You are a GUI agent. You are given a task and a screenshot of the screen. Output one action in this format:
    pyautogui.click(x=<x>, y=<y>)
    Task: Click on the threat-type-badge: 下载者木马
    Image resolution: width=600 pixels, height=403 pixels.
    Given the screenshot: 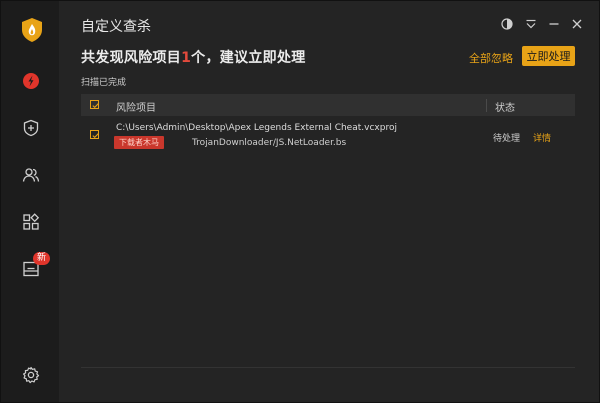 What is the action you would take?
    pyautogui.click(x=139, y=142)
    